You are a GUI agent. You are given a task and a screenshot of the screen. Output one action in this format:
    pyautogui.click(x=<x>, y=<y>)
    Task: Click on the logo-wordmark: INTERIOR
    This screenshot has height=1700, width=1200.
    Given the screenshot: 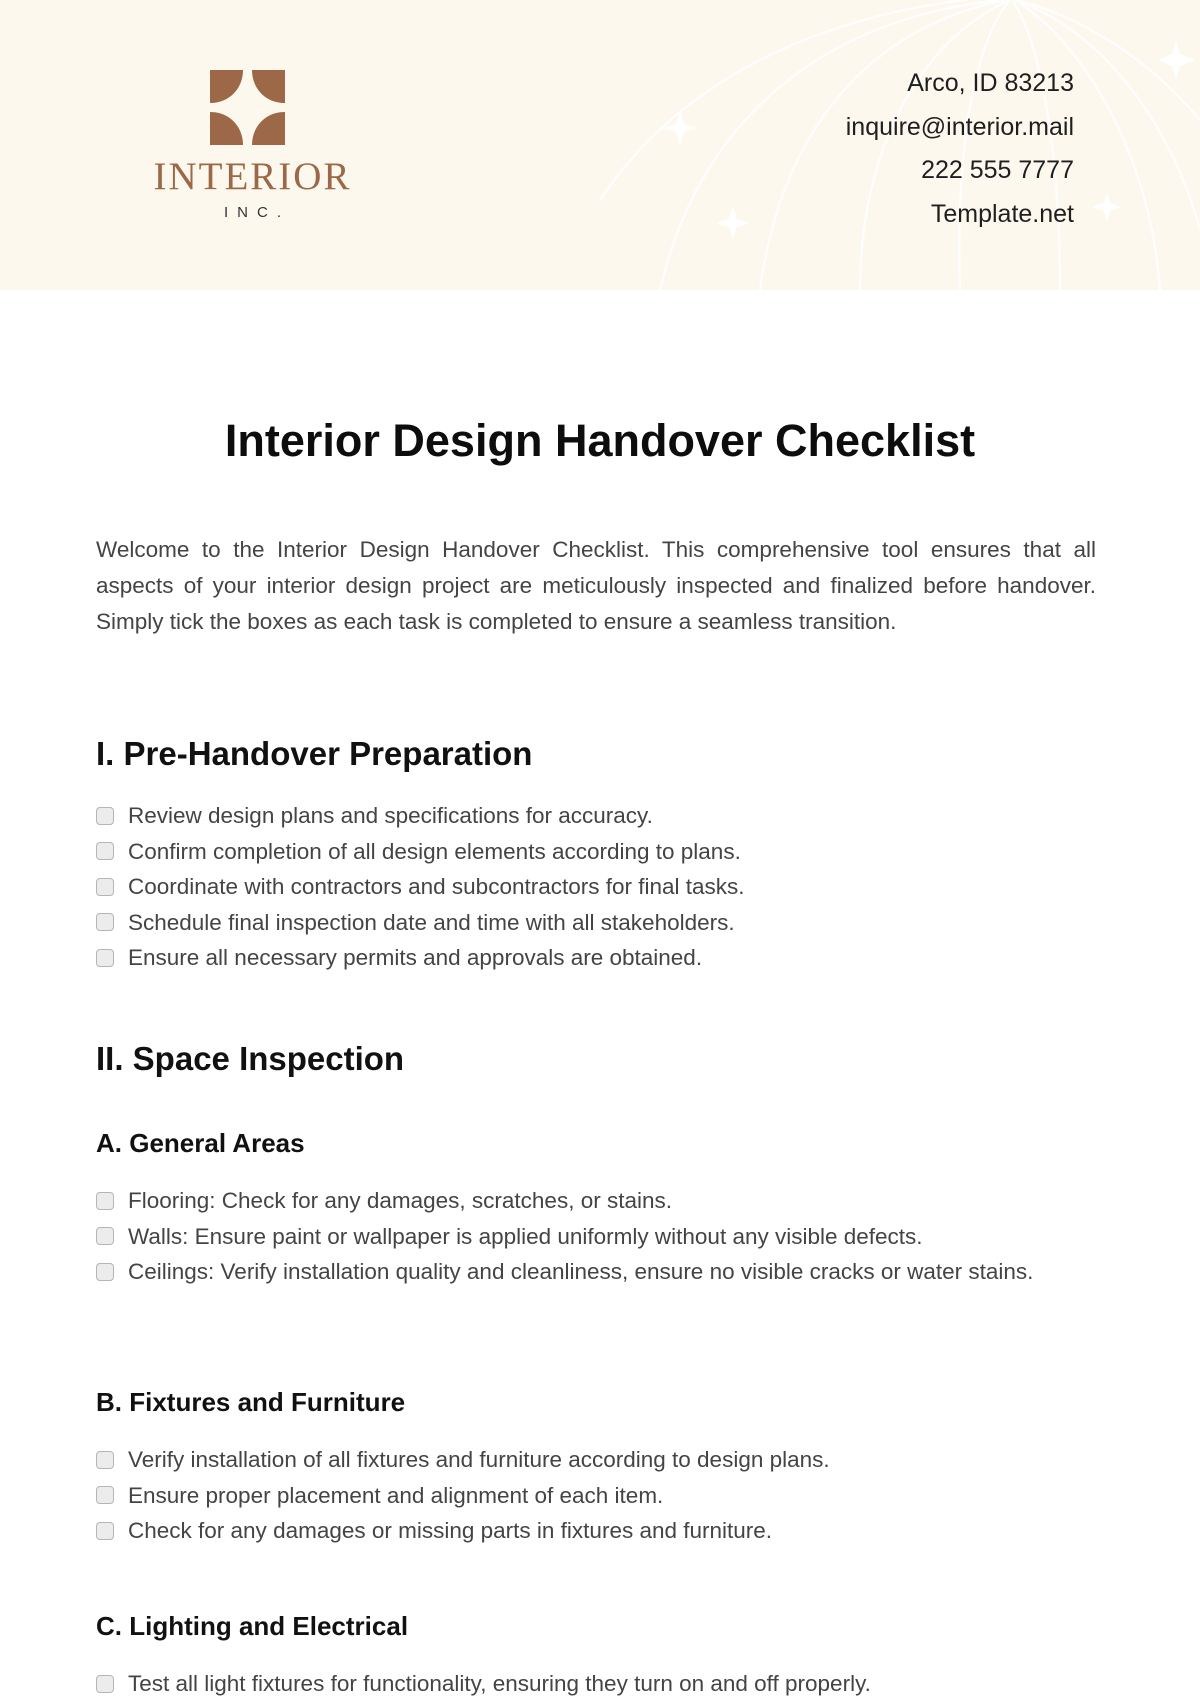 What is the action you would take?
    pyautogui.click(x=252, y=176)
    